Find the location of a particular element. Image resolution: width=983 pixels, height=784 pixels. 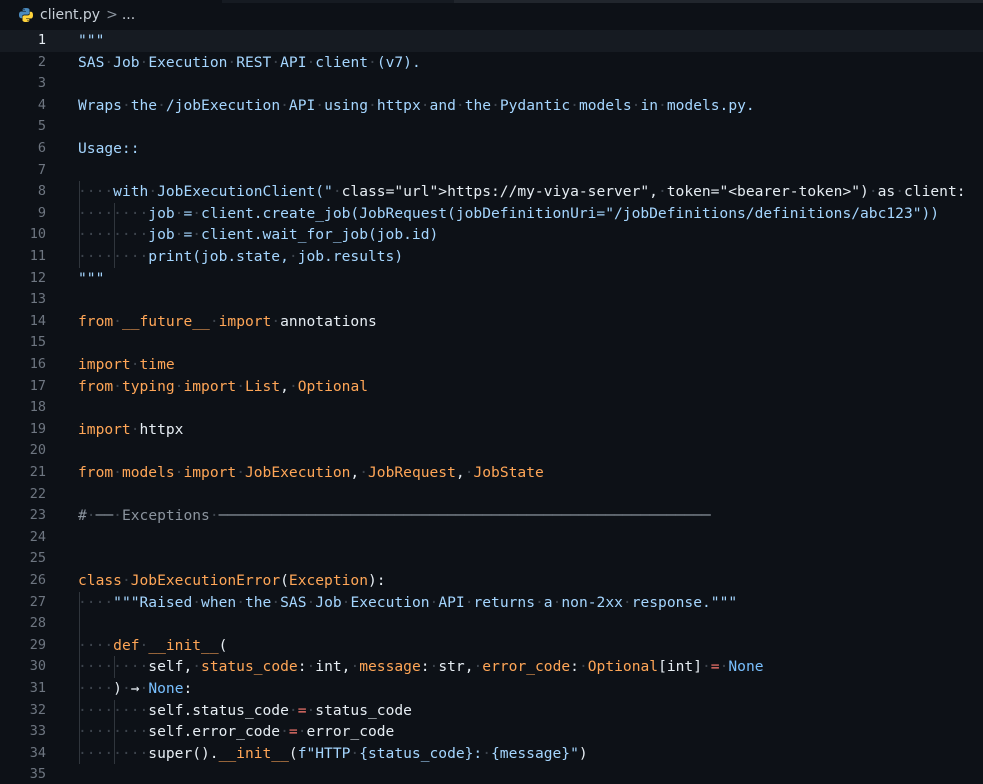

code-line: 25 is located at coordinates (491, 559).